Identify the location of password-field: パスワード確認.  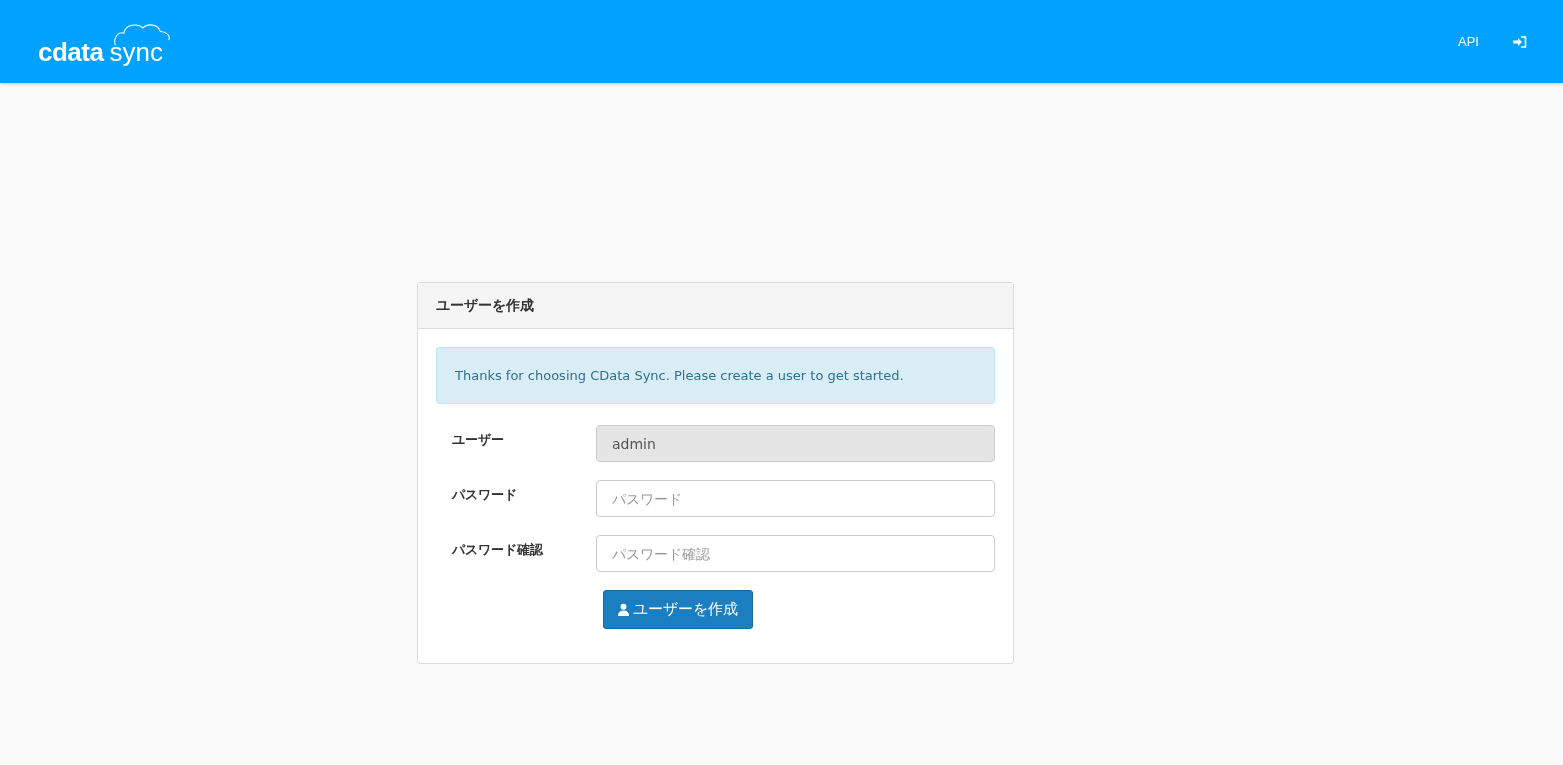
(795, 553).